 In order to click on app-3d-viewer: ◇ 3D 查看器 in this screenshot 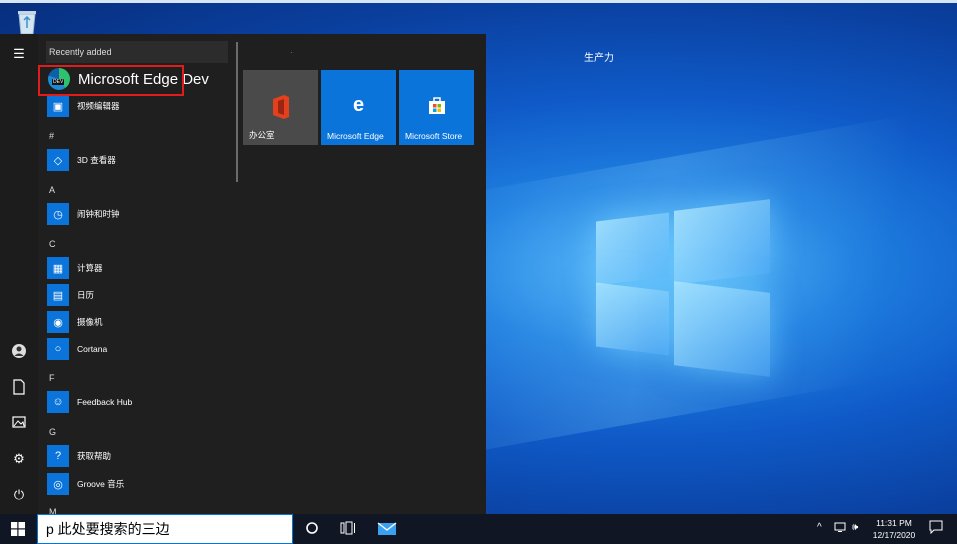, I will do `click(139, 160)`.